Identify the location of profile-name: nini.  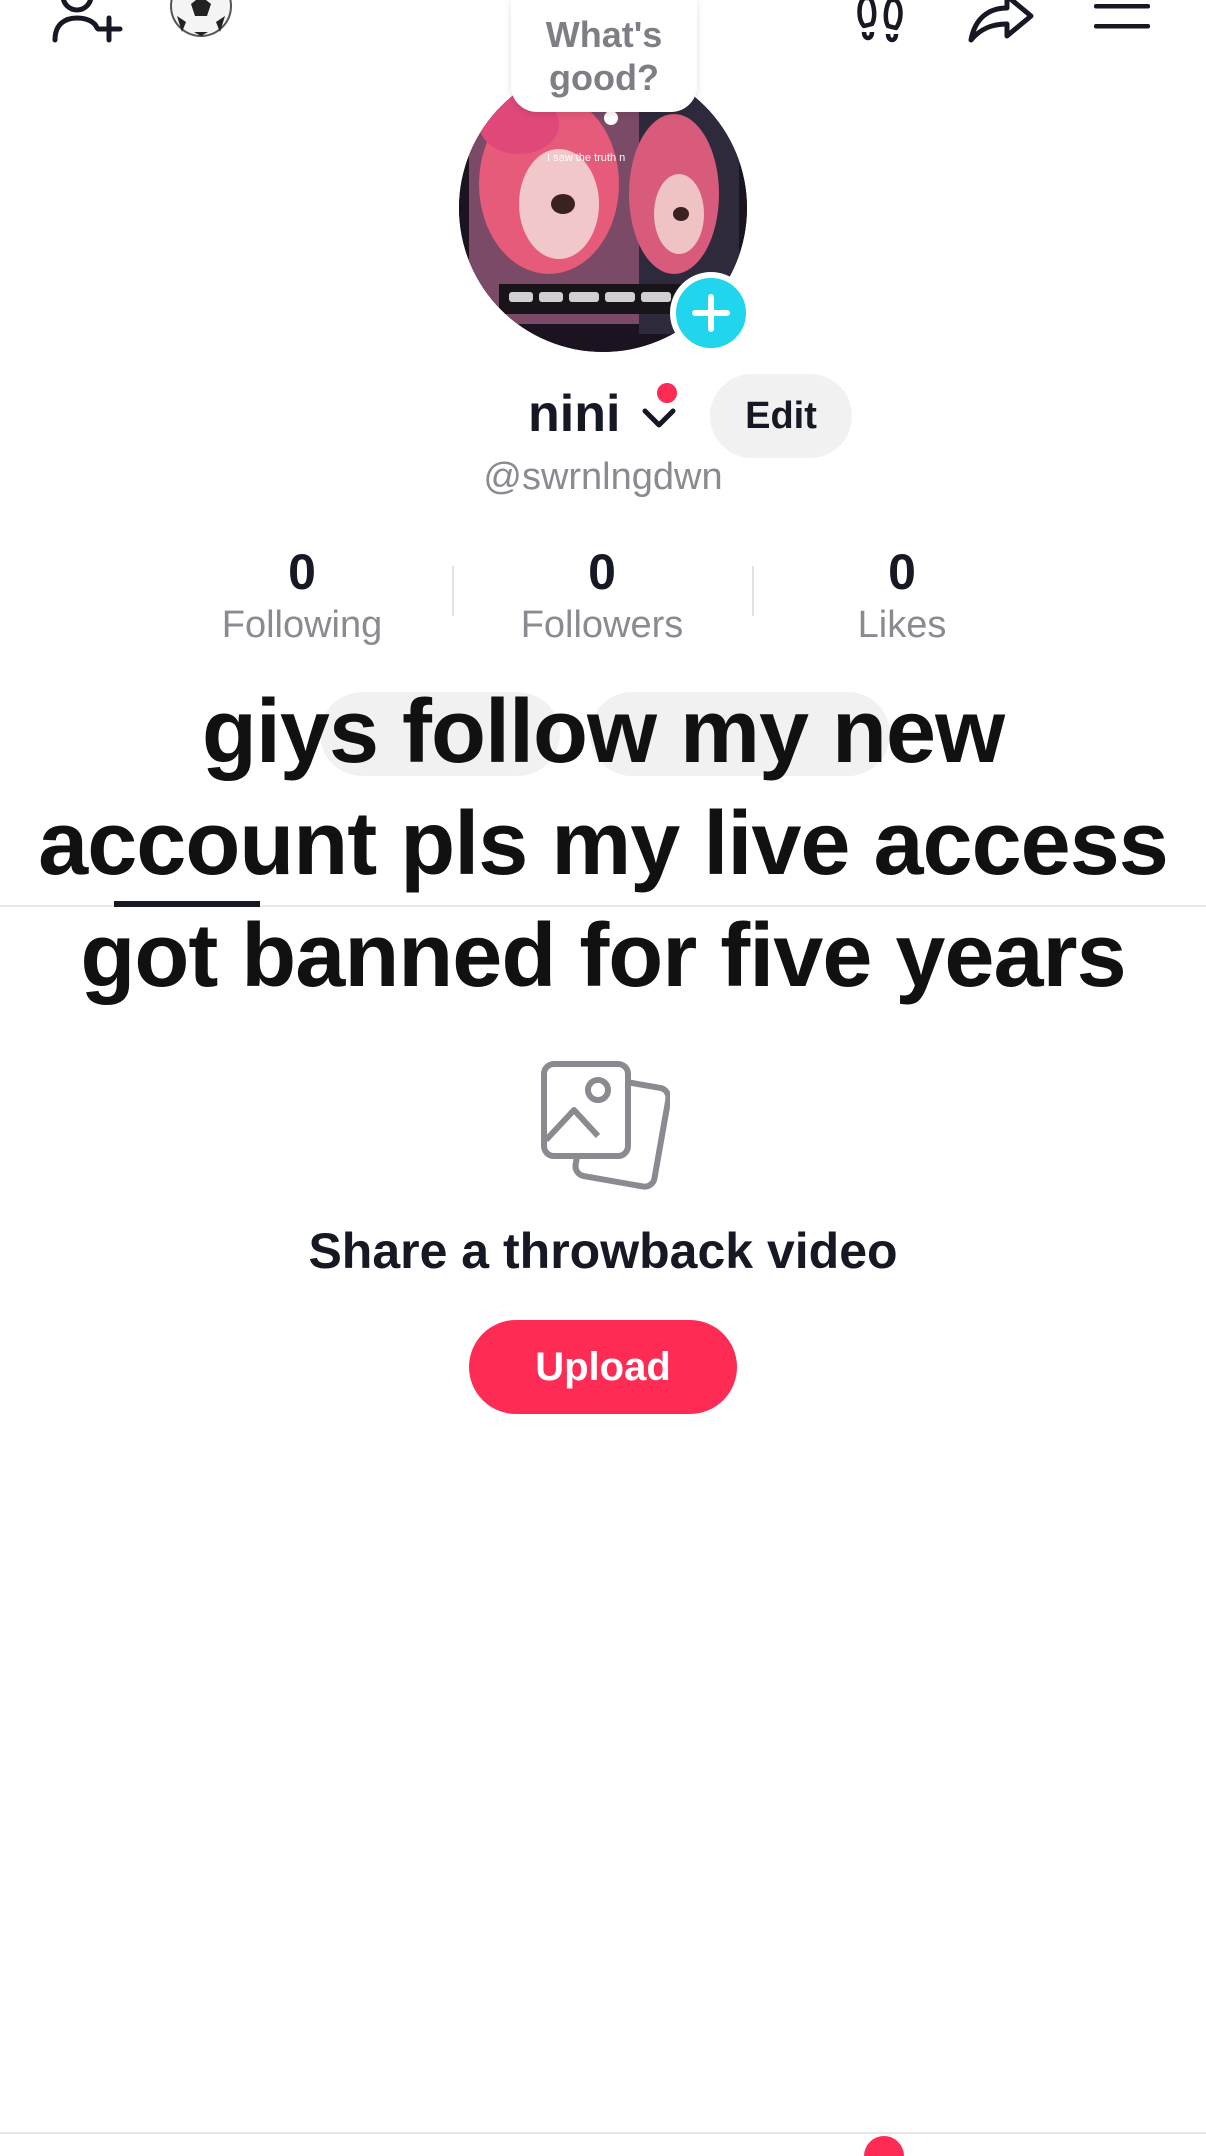
(574, 414).